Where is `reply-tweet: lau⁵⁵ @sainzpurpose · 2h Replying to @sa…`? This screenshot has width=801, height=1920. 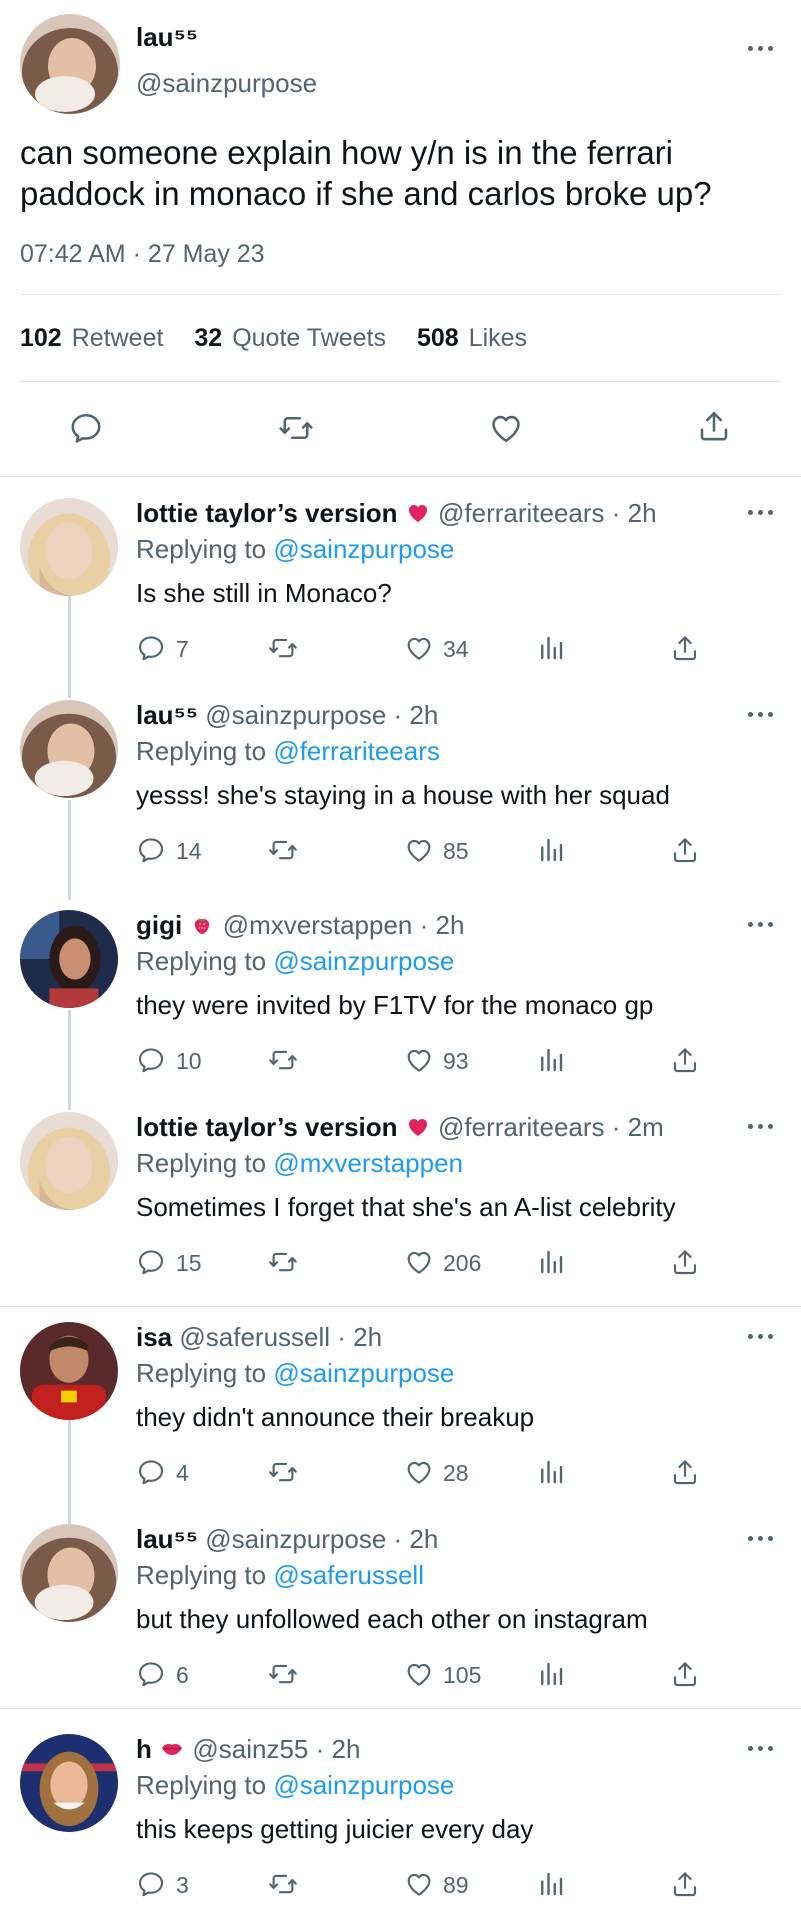
reply-tweet: lau⁵⁵ @sainzpurpose · 2h Replying to @sa… is located at coordinates (400, 1609).